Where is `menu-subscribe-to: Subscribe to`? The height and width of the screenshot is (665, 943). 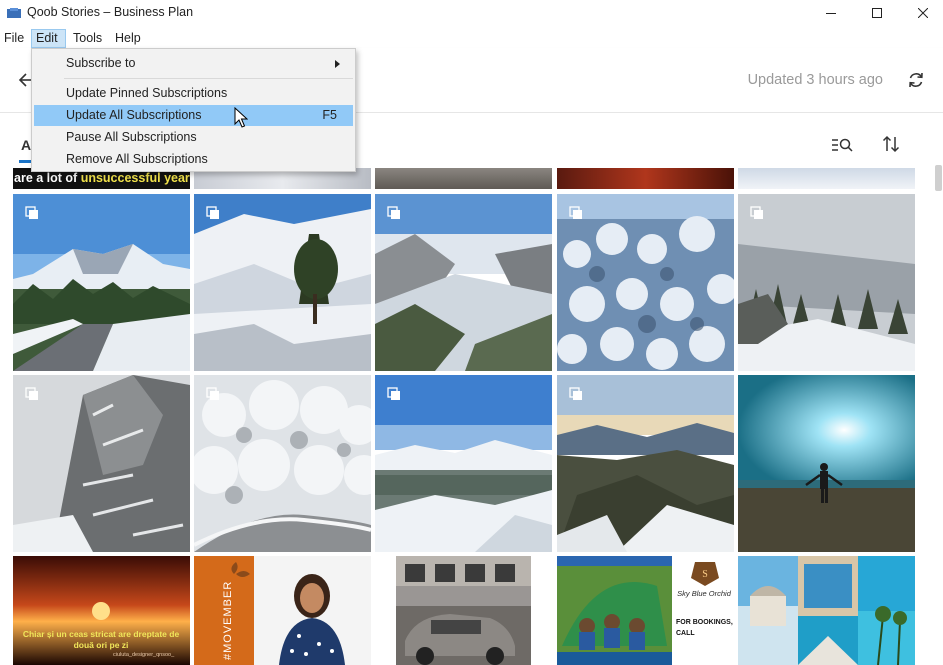 menu-subscribe-to: Subscribe to is located at coordinates (193, 63).